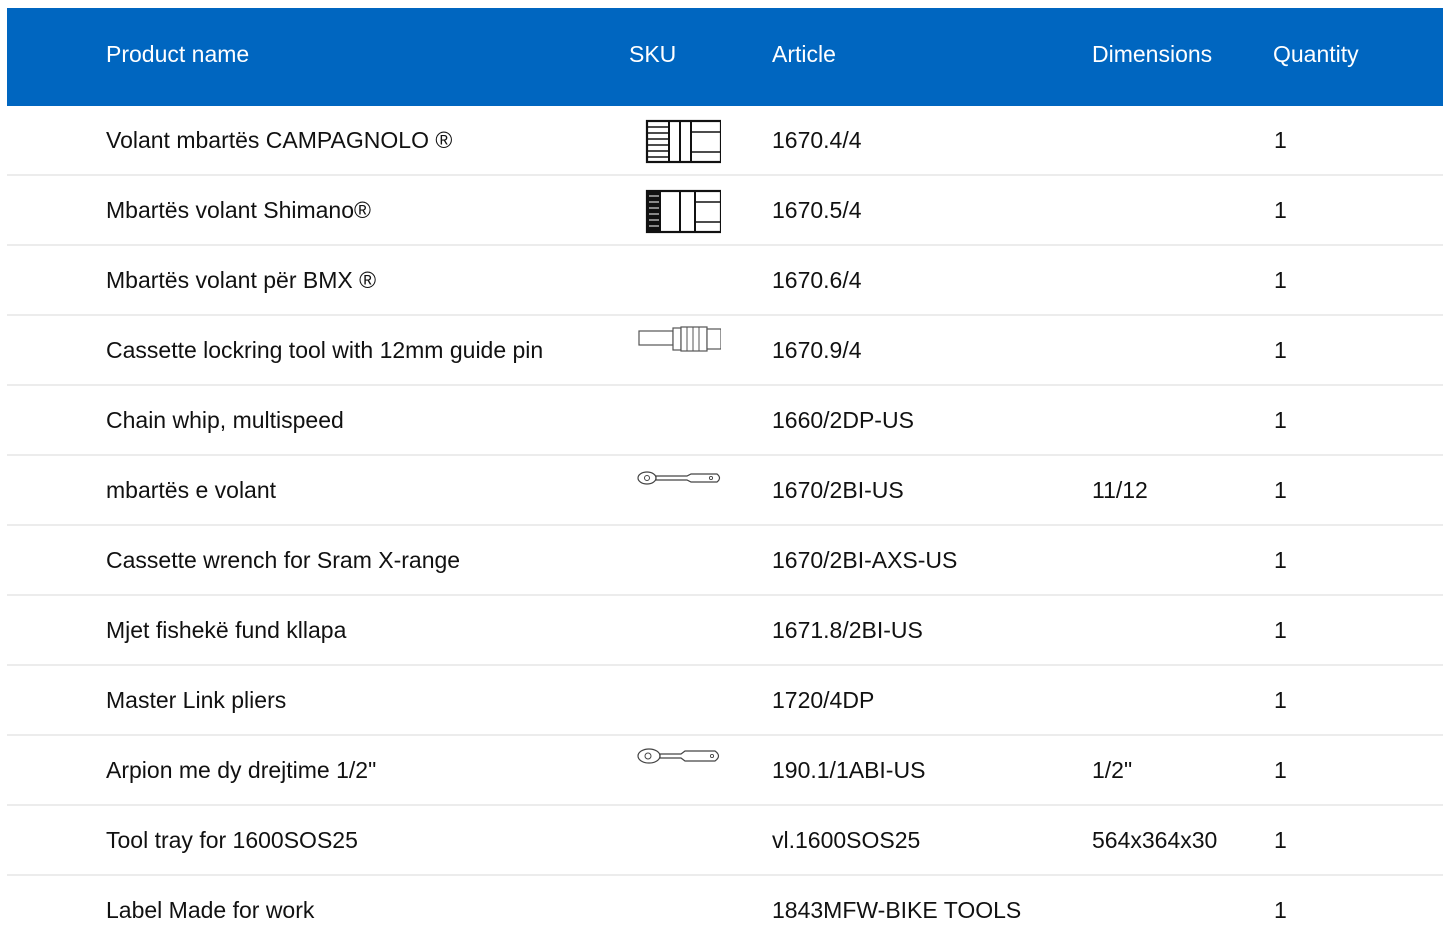 Image resolution: width=1452 pixels, height=946 pixels. What do you see at coordinates (238, 210) in the screenshot?
I see `product-name-cell: Mbartës volant Shimano®` at bounding box center [238, 210].